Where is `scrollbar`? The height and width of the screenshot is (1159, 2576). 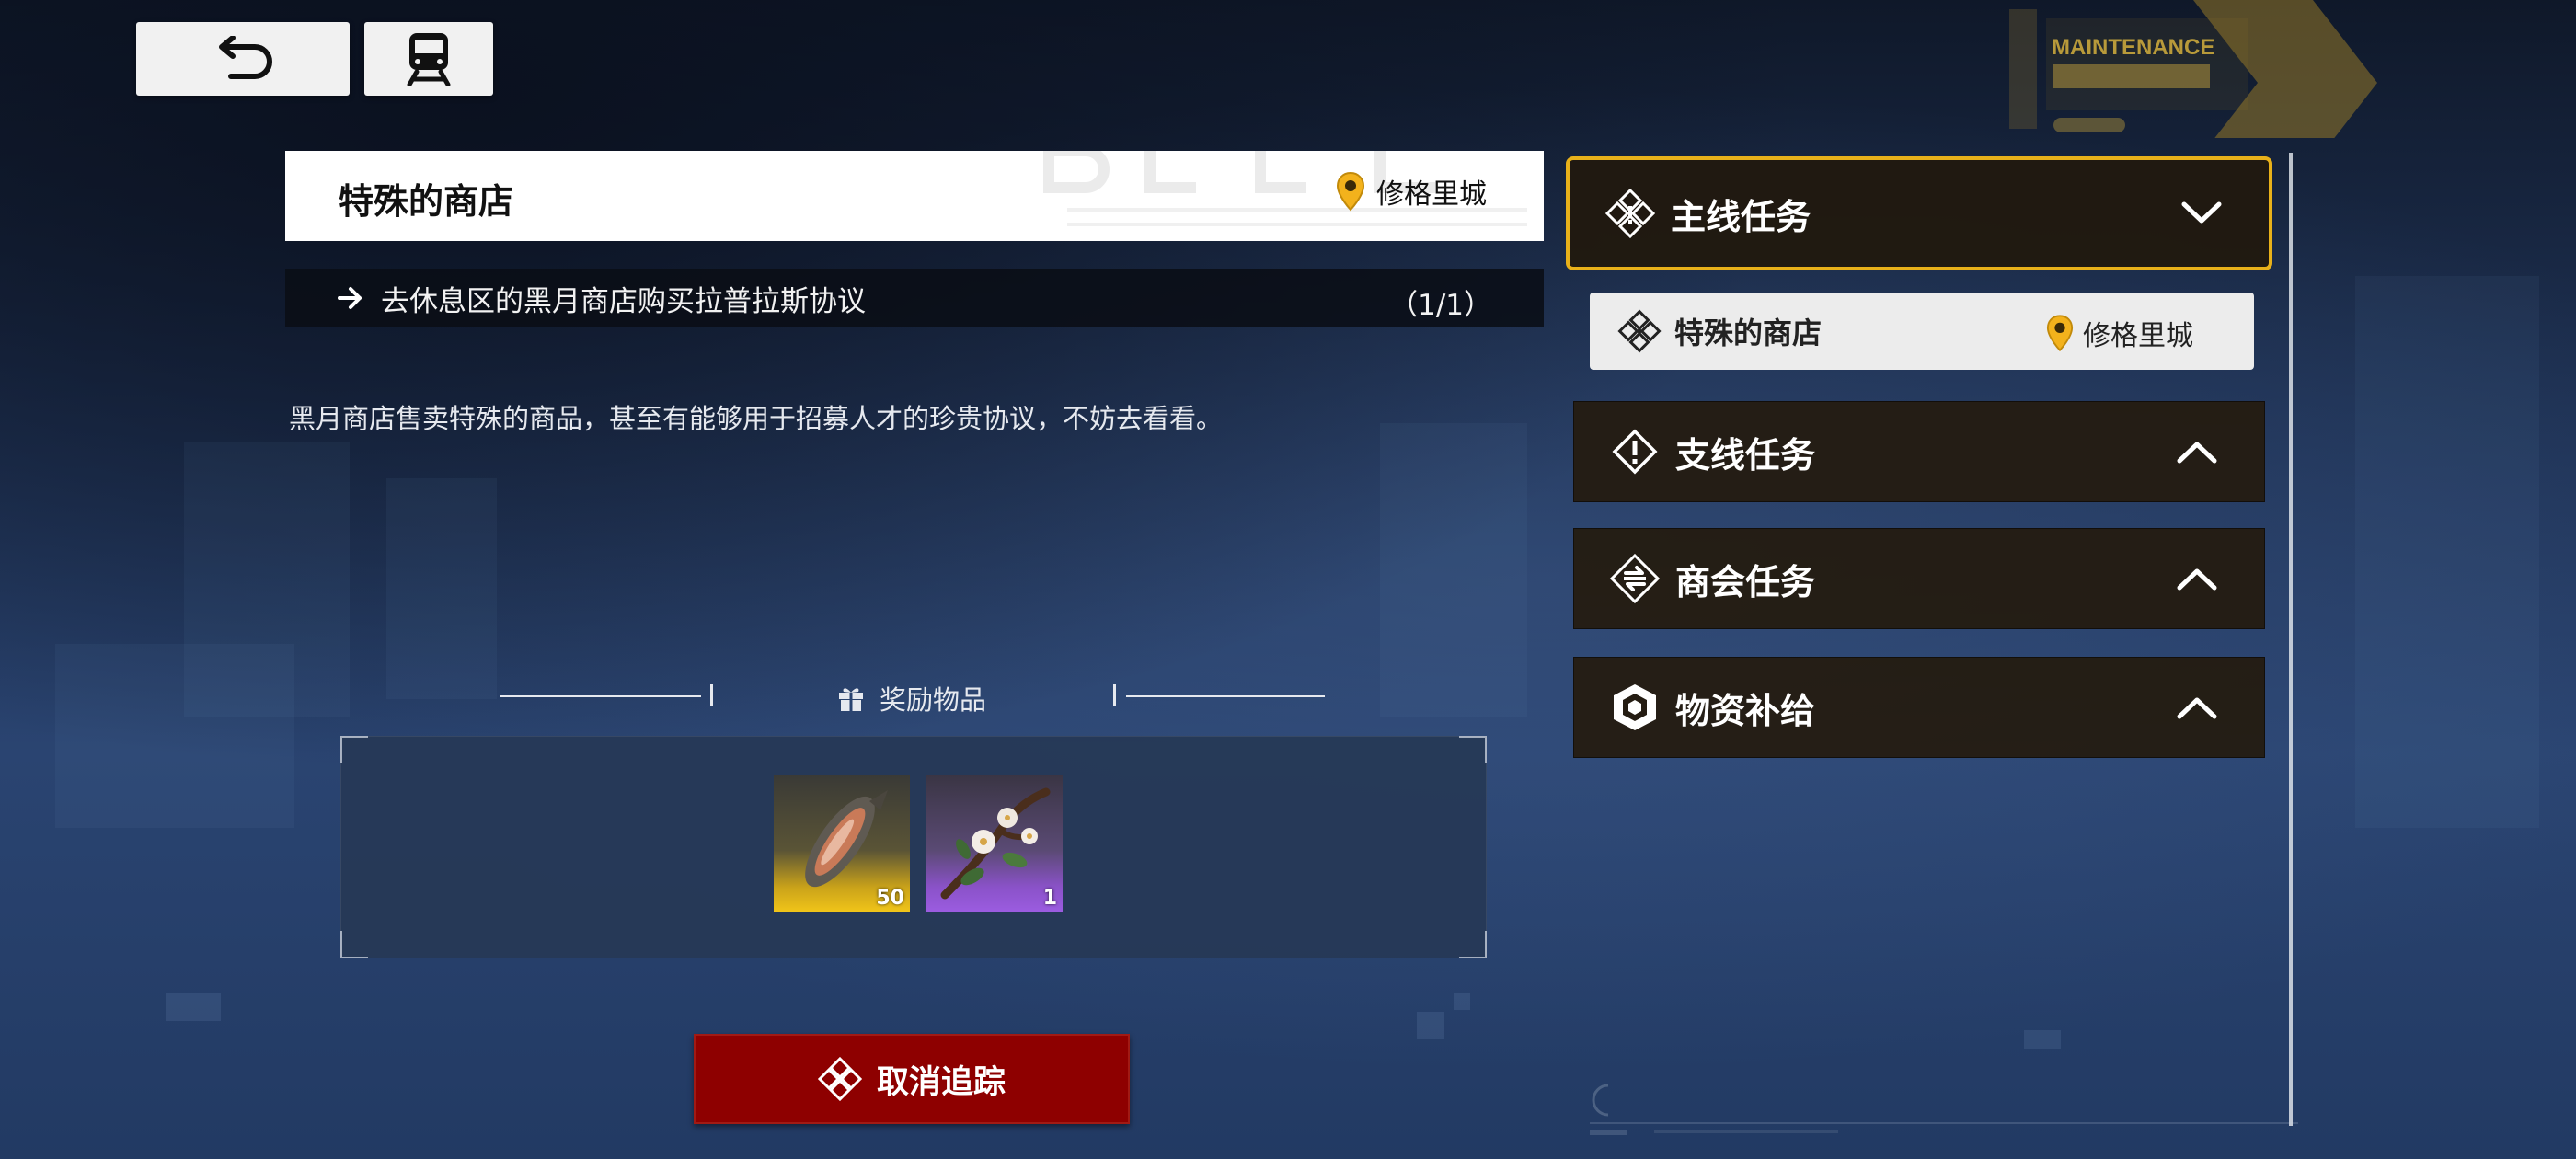 scrollbar is located at coordinates (2291, 639).